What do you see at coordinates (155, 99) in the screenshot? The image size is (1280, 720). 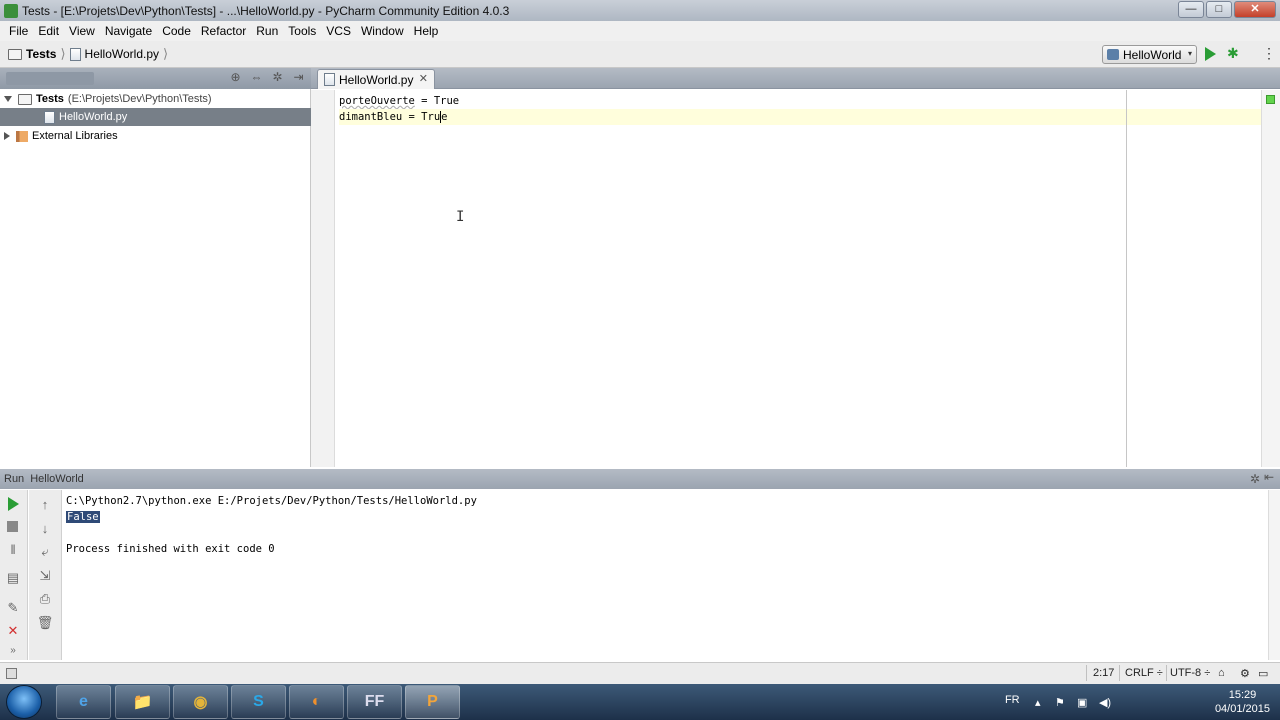 I see `tree-item-project: Tests (E:\Projets\Dev\Python\Tests)` at bounding box center [155, 99].